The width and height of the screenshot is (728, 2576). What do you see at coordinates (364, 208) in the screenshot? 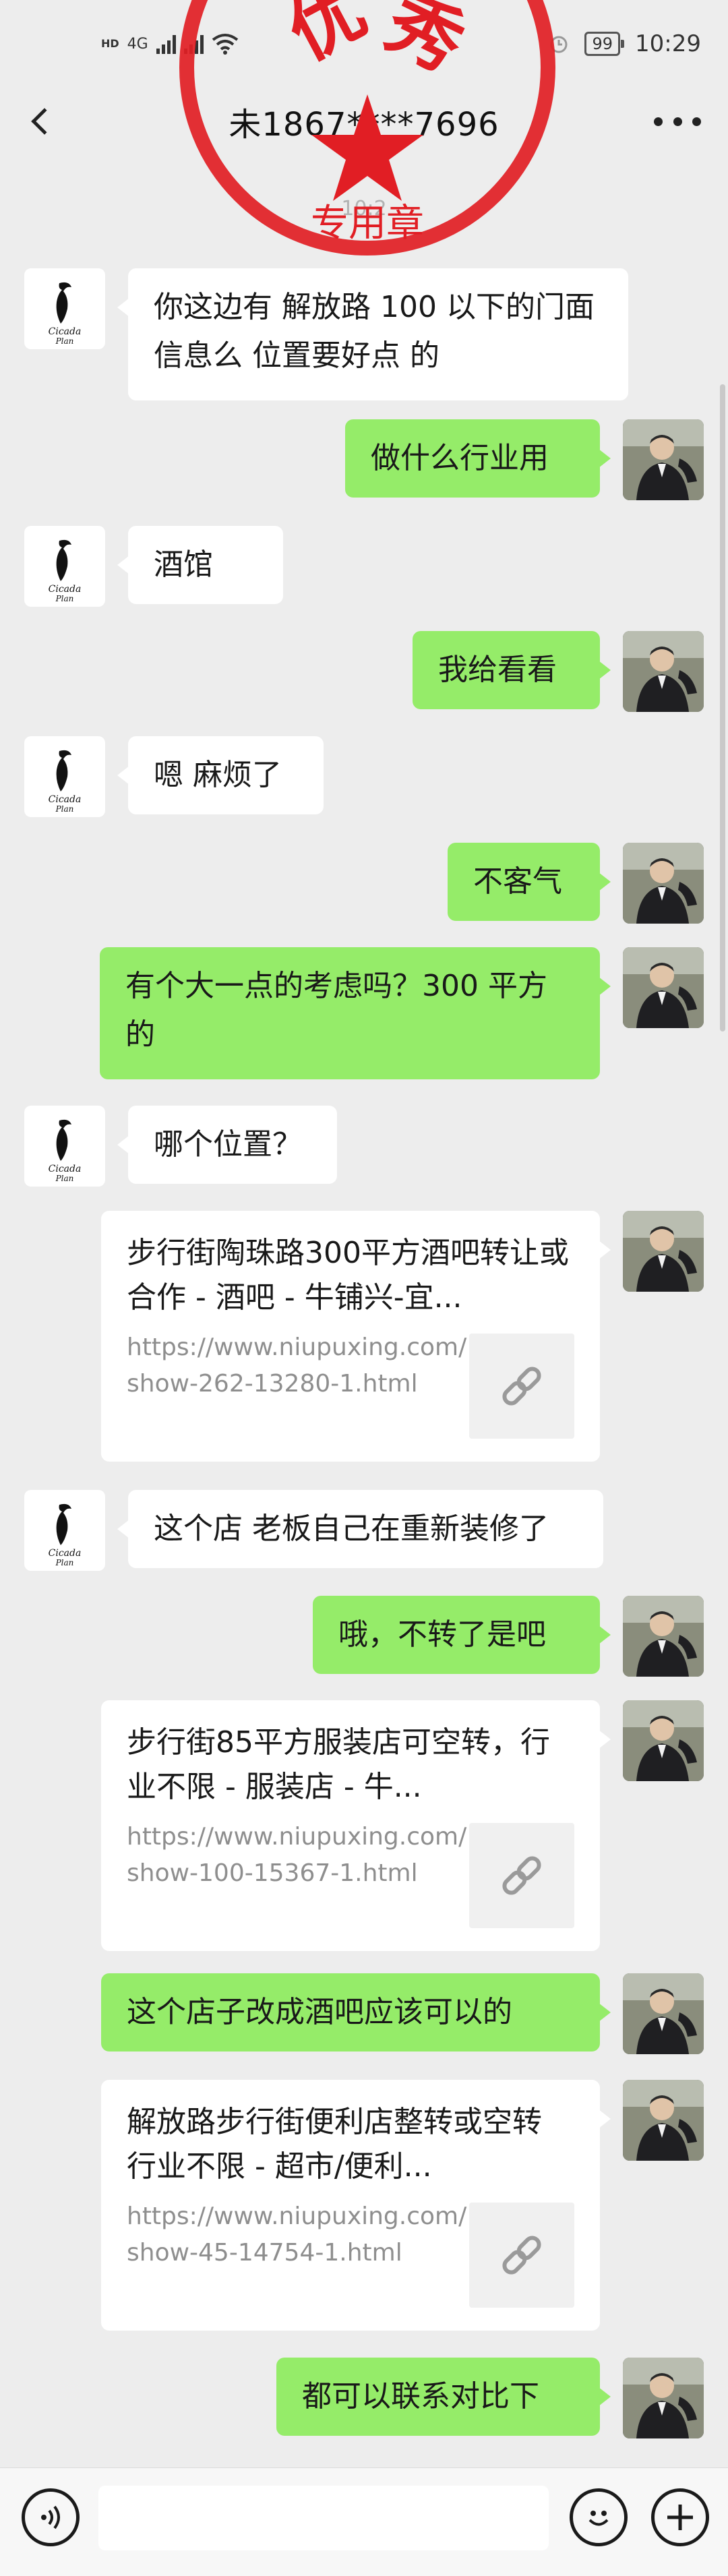
I see `message-timestamp: 10:2` at bounding box center [364, 208].